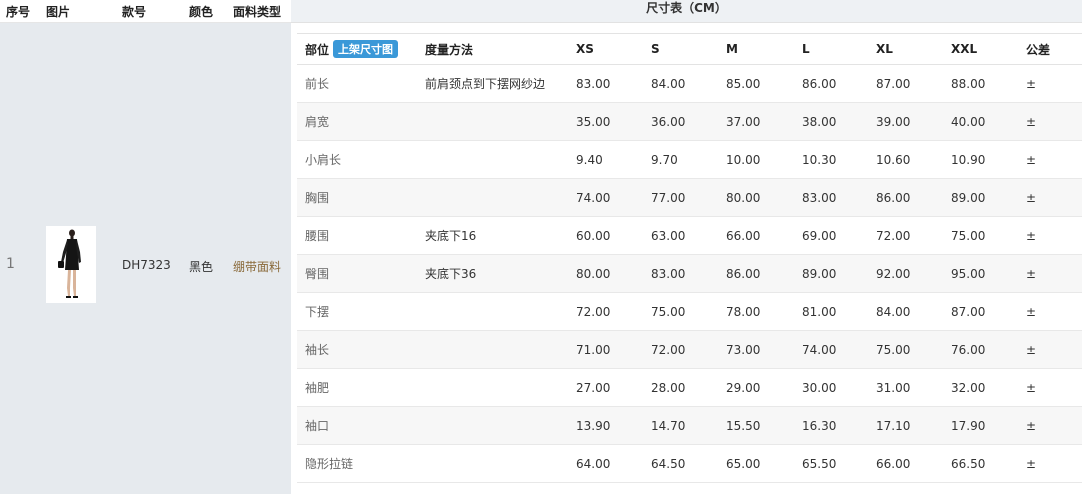  What do you see at coordinates (743, 197) in the screenshot?
I see `cell-m: 80.00` at bounding box center [743, 197].